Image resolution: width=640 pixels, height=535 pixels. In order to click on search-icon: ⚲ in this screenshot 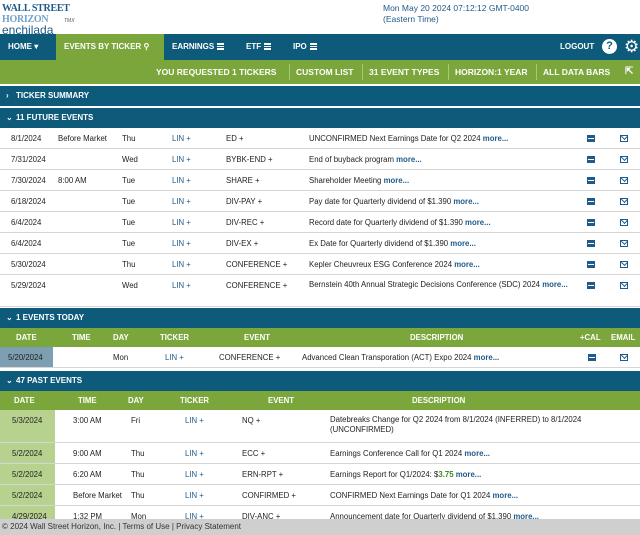, I will do `click(146, 46)`.